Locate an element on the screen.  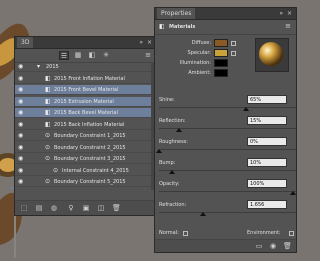
layer-row: ◉ ▾ 2015 is located at coordinates (85, 67).